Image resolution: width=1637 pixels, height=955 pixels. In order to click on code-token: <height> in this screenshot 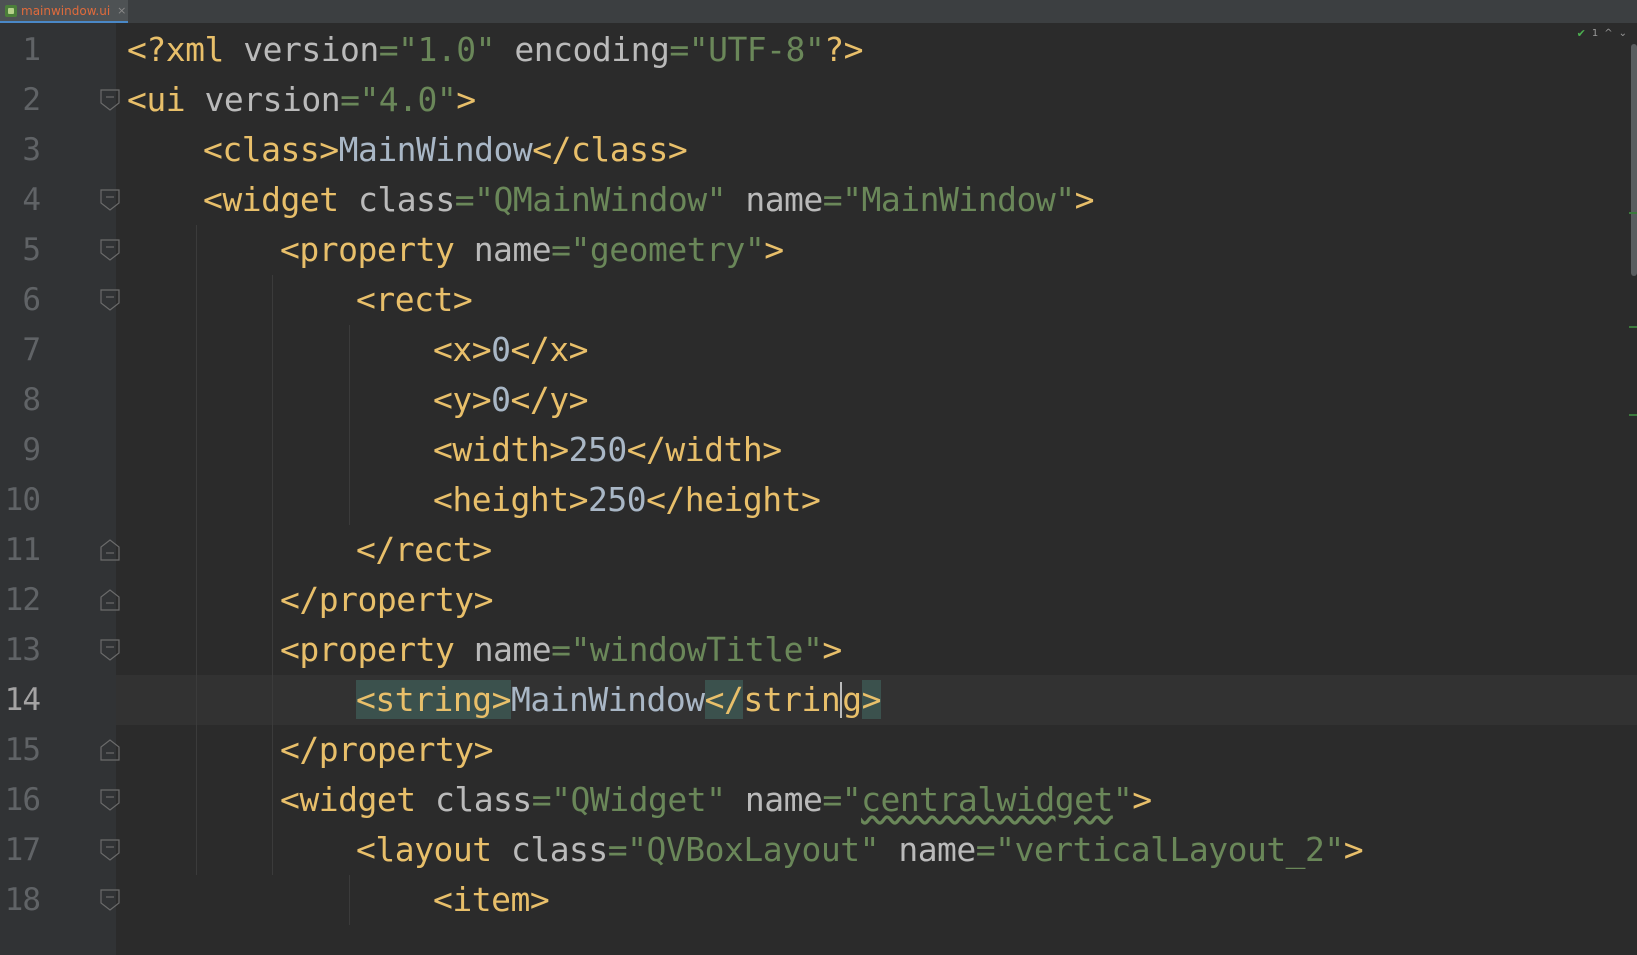, I will do `click(510, 499)`.